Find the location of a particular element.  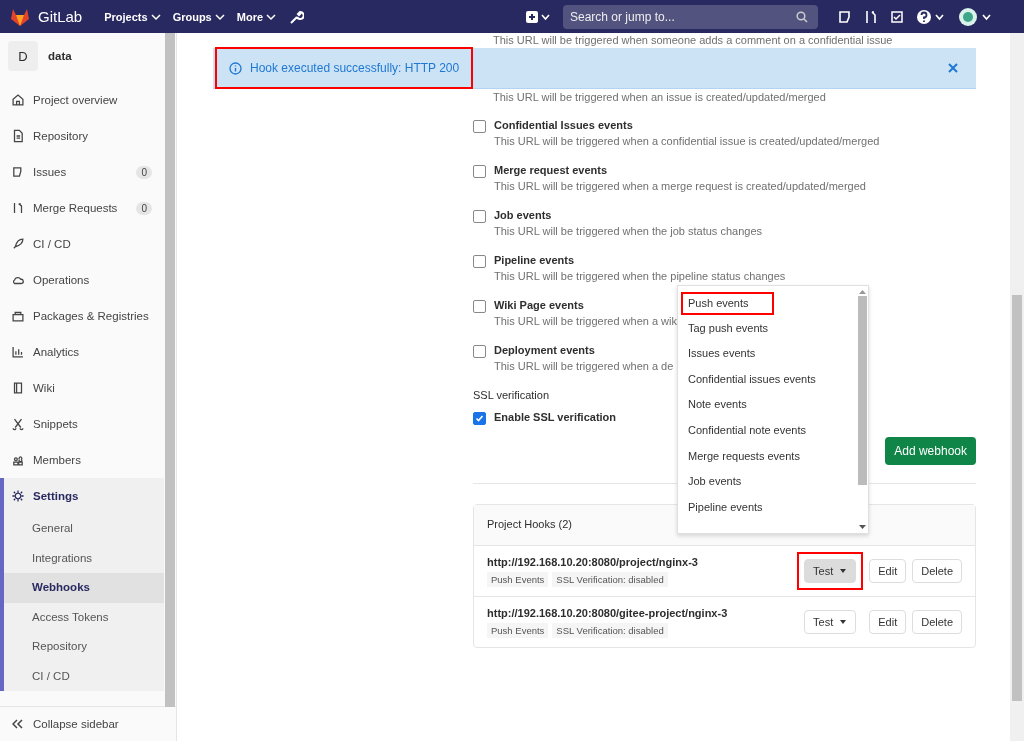

event-description: This URL will be triggered when an issue is created/updated/merged is located at coordinates (659, 97).